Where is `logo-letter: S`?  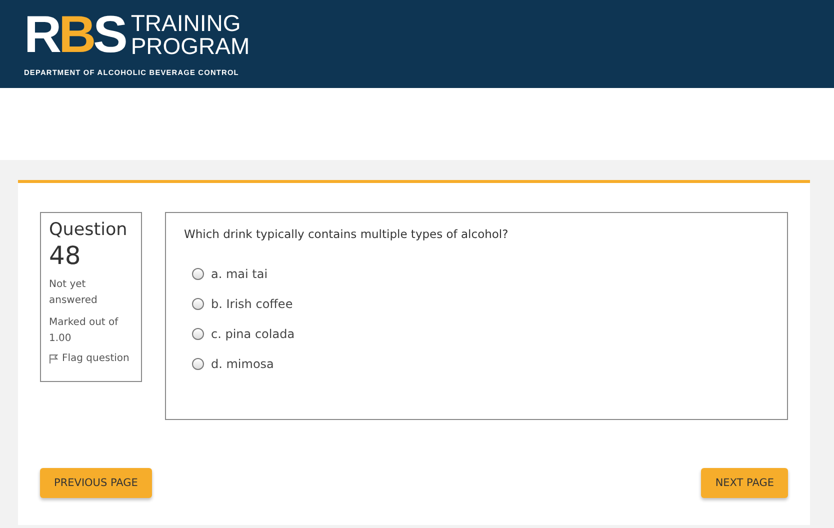
logo-letter: S is located at coordinates (109, 35).